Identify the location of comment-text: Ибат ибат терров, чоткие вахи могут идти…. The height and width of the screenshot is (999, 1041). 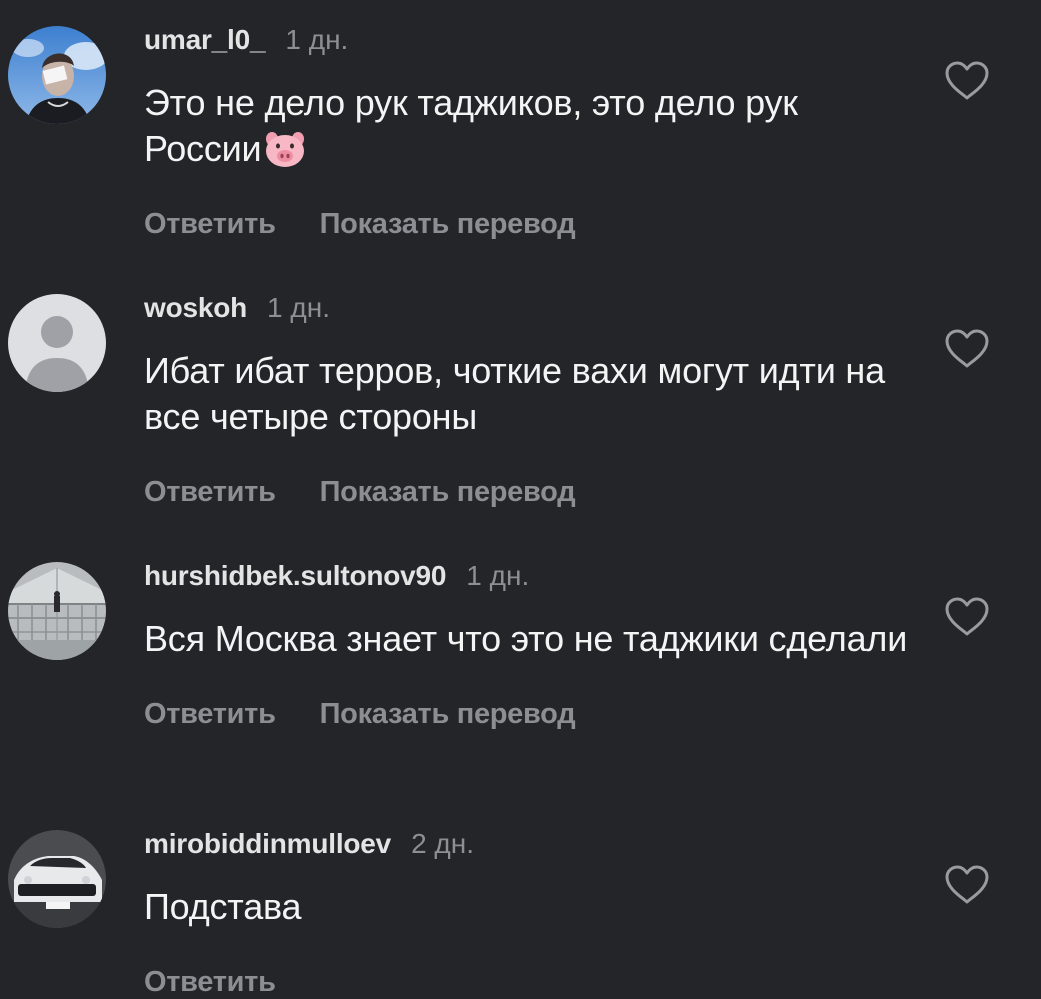
(514, 393).